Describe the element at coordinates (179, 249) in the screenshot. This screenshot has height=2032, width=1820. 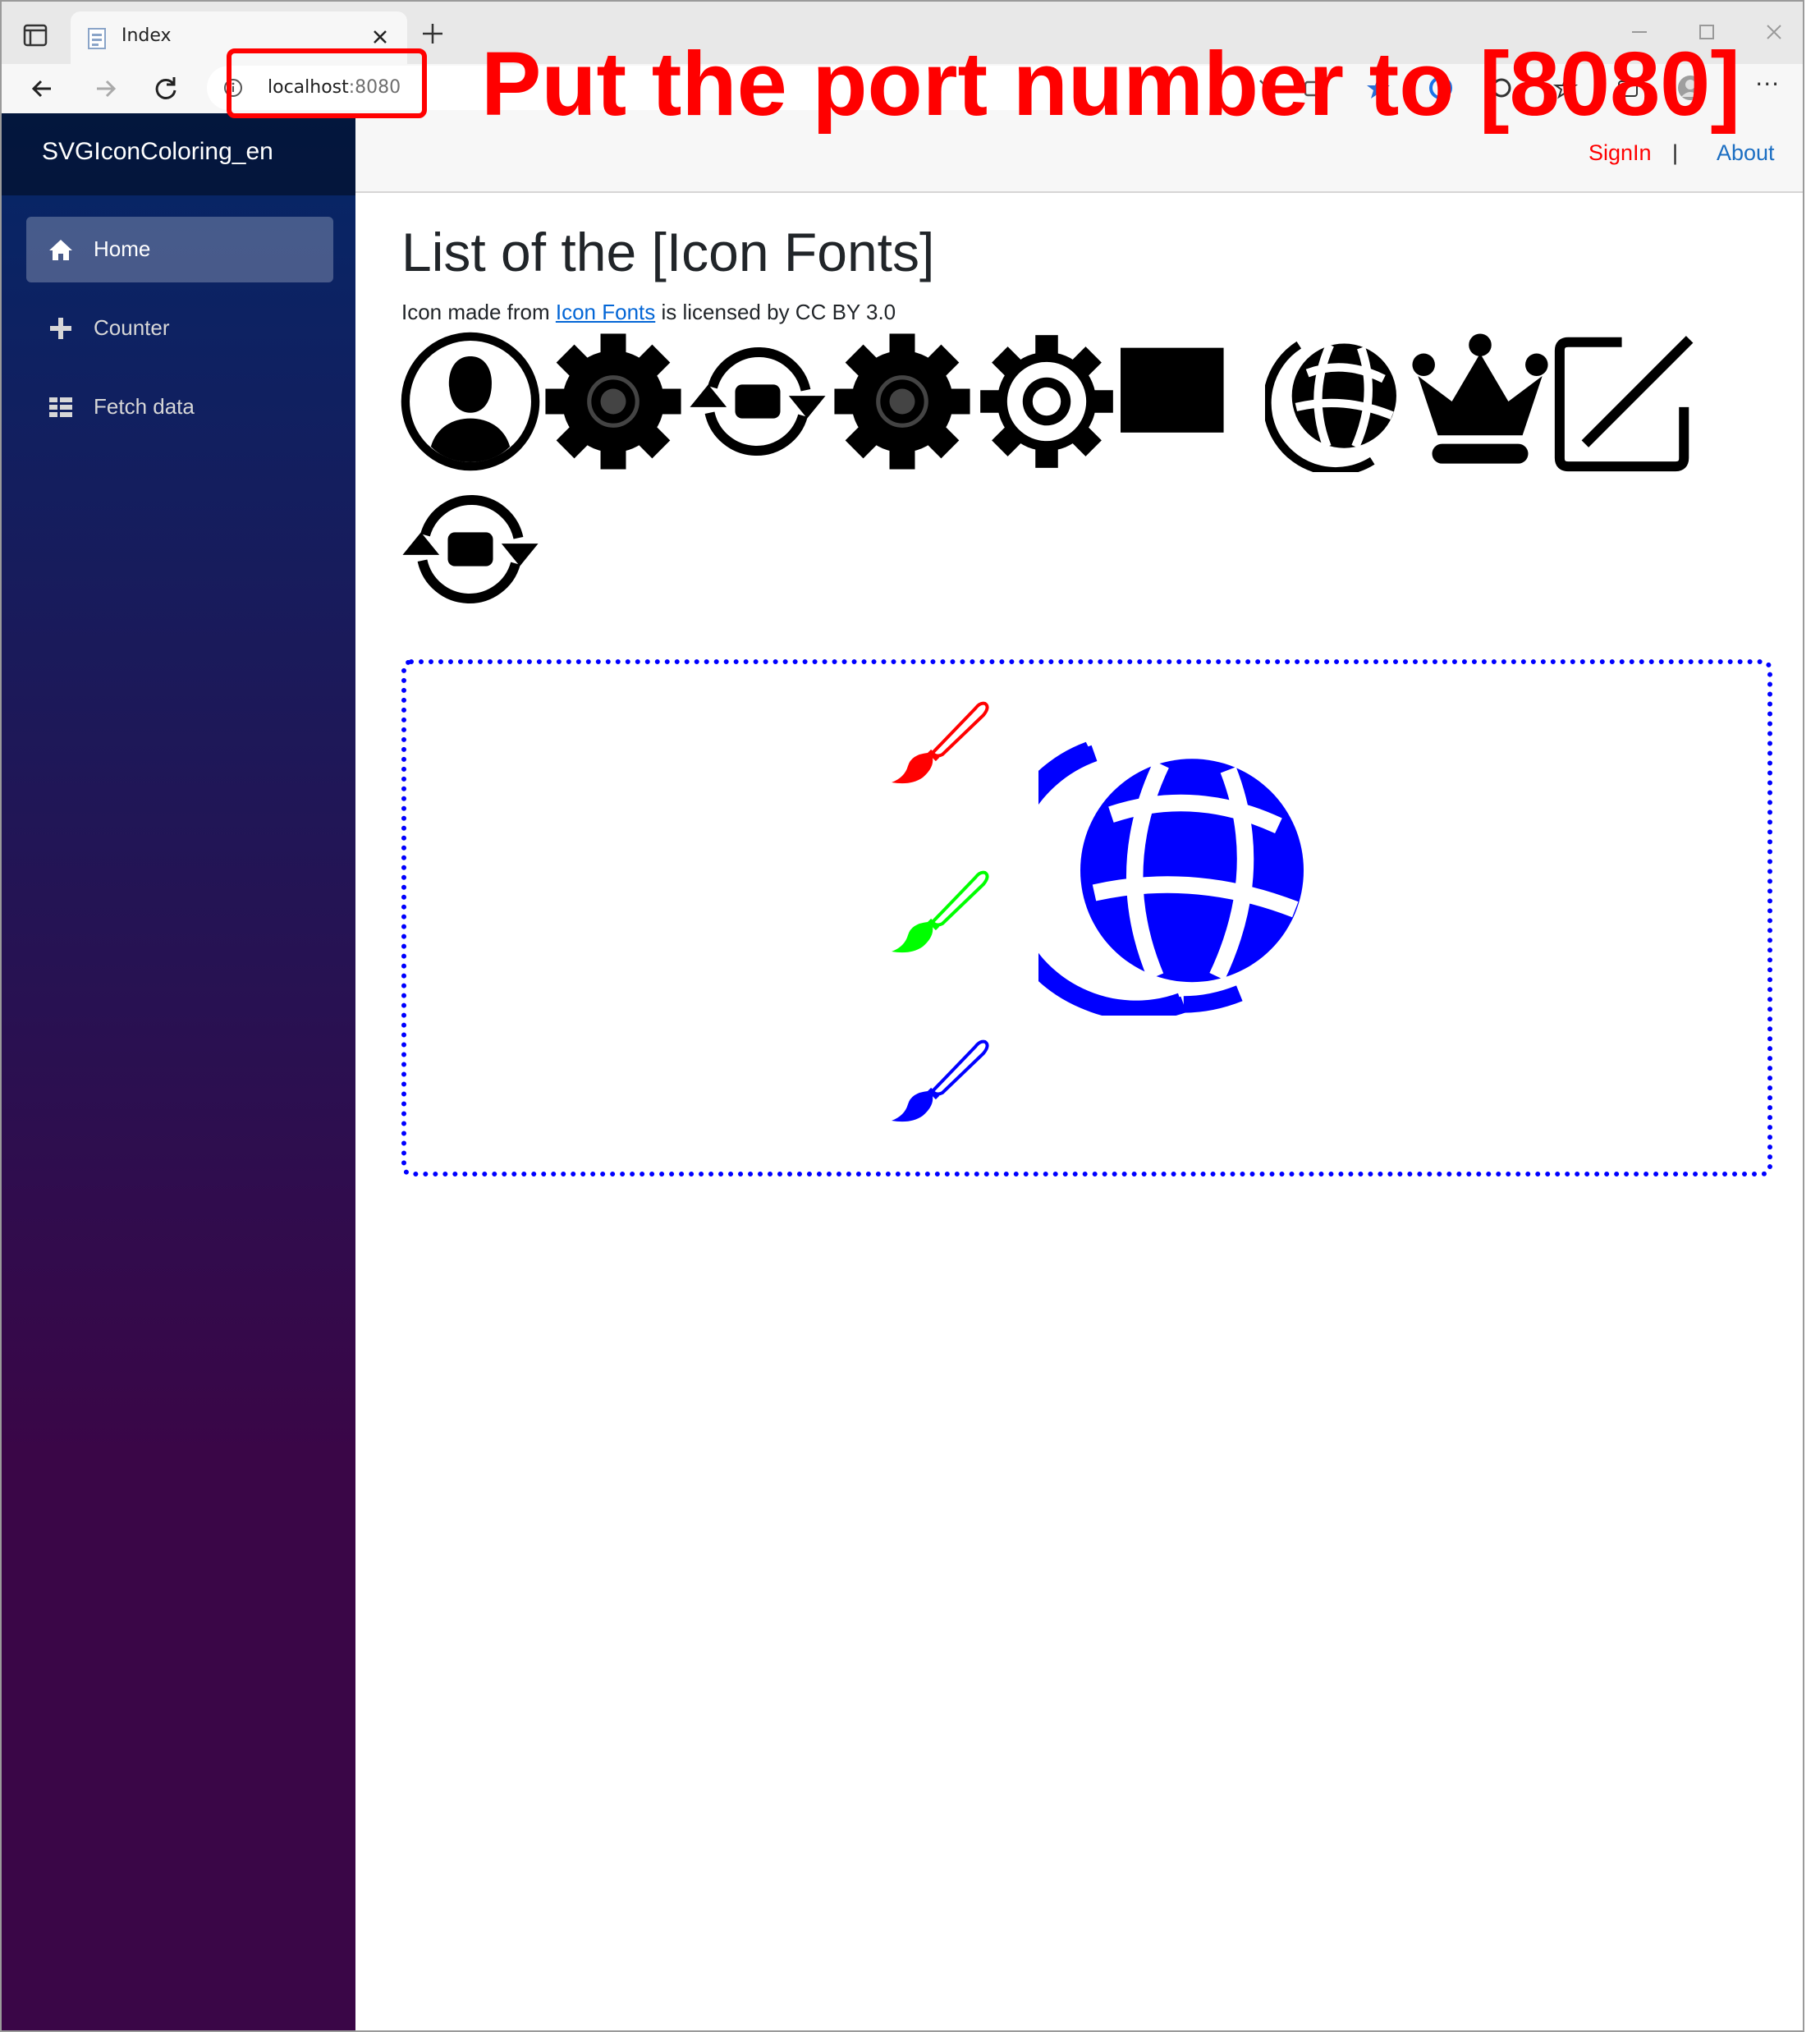
I see `nav-item-home: Home` at that location.